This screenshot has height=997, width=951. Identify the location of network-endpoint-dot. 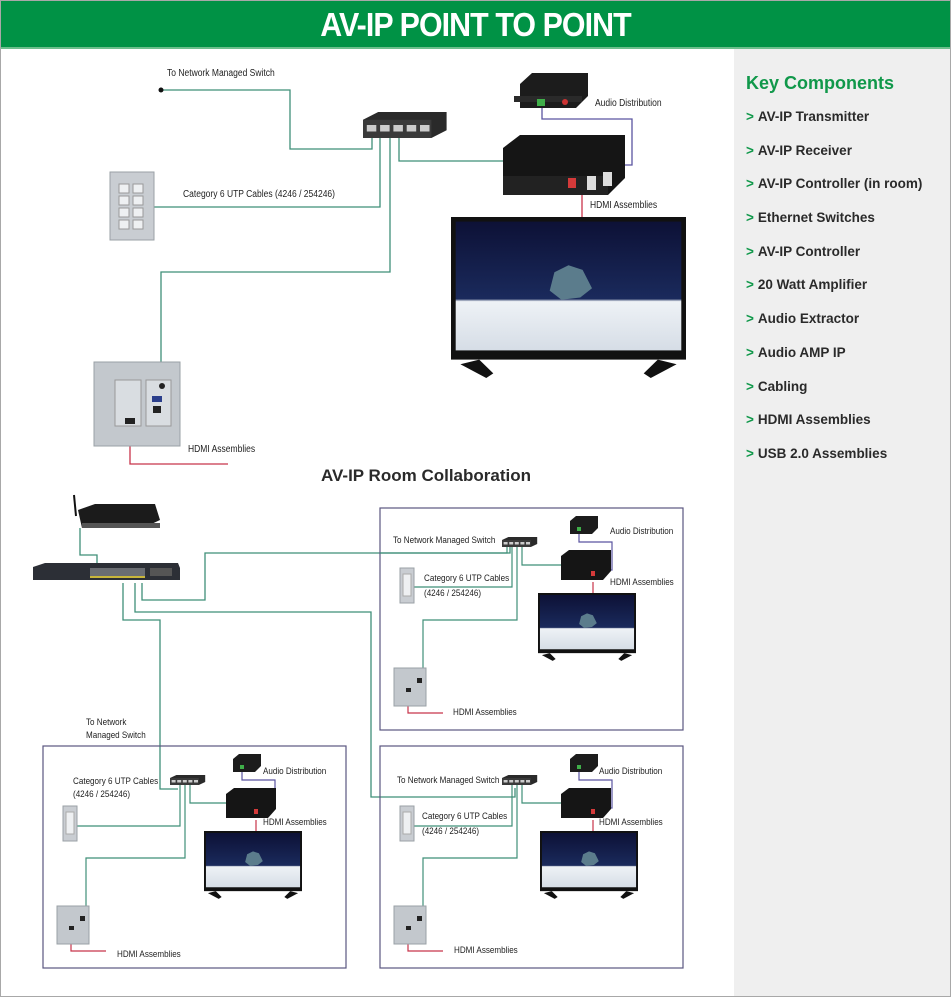
(161, 90).